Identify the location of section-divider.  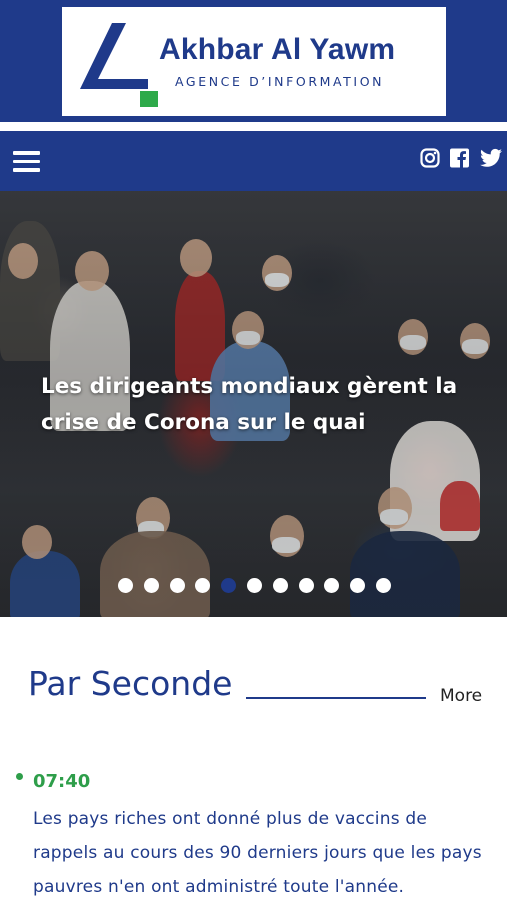
(336, 698).